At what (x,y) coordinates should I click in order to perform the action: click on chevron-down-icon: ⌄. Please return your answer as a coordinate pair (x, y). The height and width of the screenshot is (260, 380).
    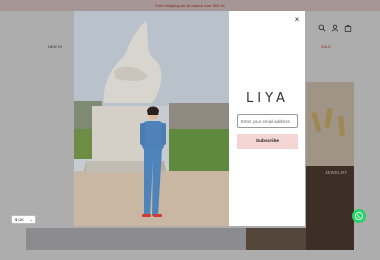
    Looking at the image, I should click on (31, 219).